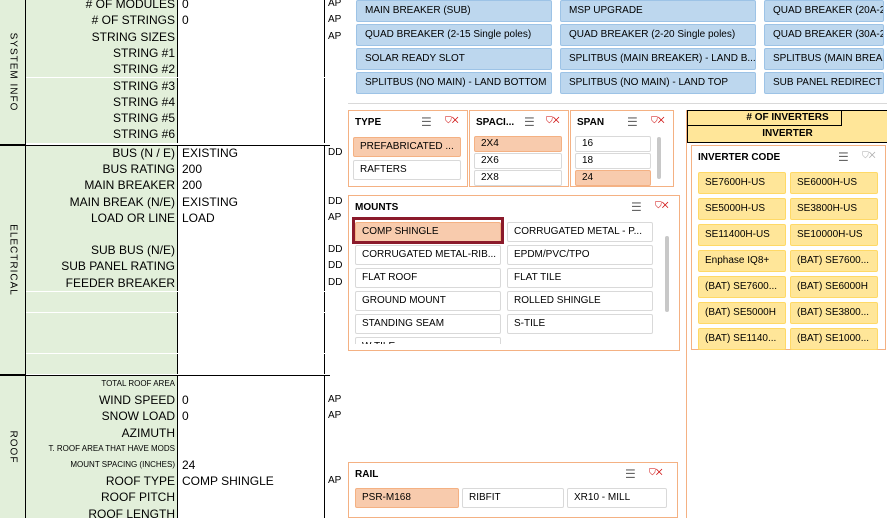  What do you see at coordinates (824, 59) in the screenshot?
I see `breaker-option: SPLITBUS (MAIN BREAK` at bounding box center [824, 59].